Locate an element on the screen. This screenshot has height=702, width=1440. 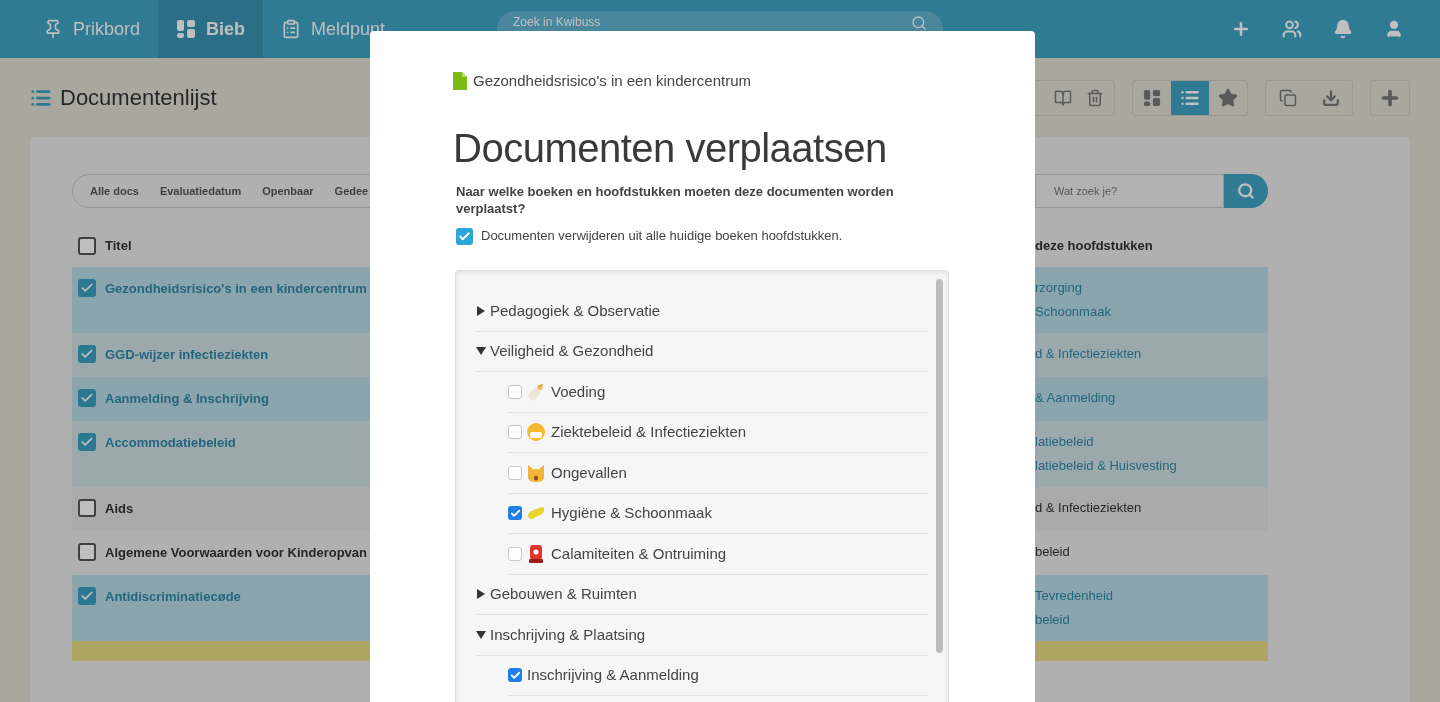
modal-title: Documenten verplaatsen is located at coordinates (670, 148).